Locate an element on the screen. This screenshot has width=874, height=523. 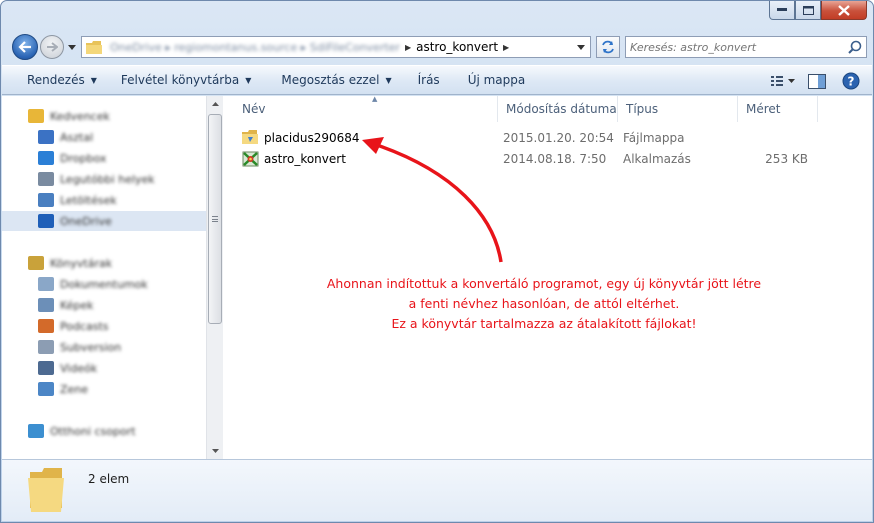
scrollbar-thumb is located at coordinates (215, 219).